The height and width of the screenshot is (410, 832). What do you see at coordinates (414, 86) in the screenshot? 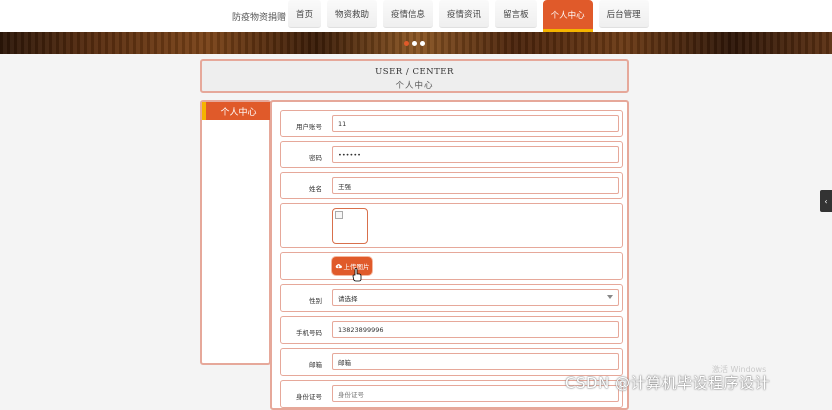
I see `page-title-zh: 个人中心` at bounding box center [414, 86].